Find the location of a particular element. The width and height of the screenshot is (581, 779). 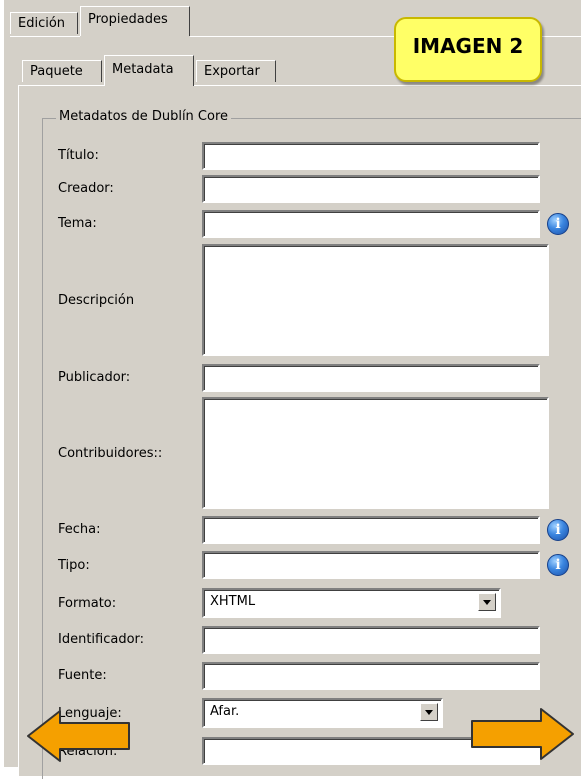

tab-propiedades: Propiedades is located at coordinates (135, 21).